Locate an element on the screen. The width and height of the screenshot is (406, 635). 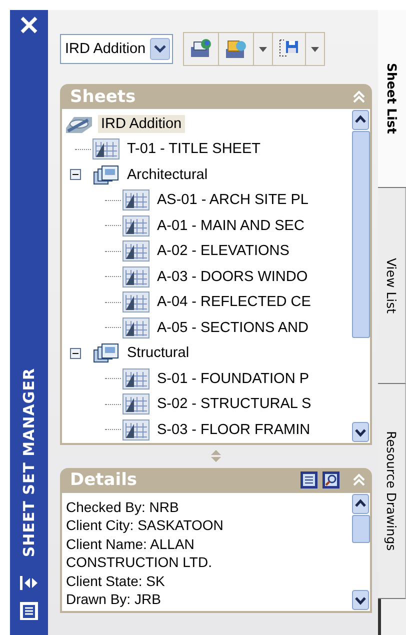
detail-line: Client City: SASKATOON is located at coordinates (145, 525).